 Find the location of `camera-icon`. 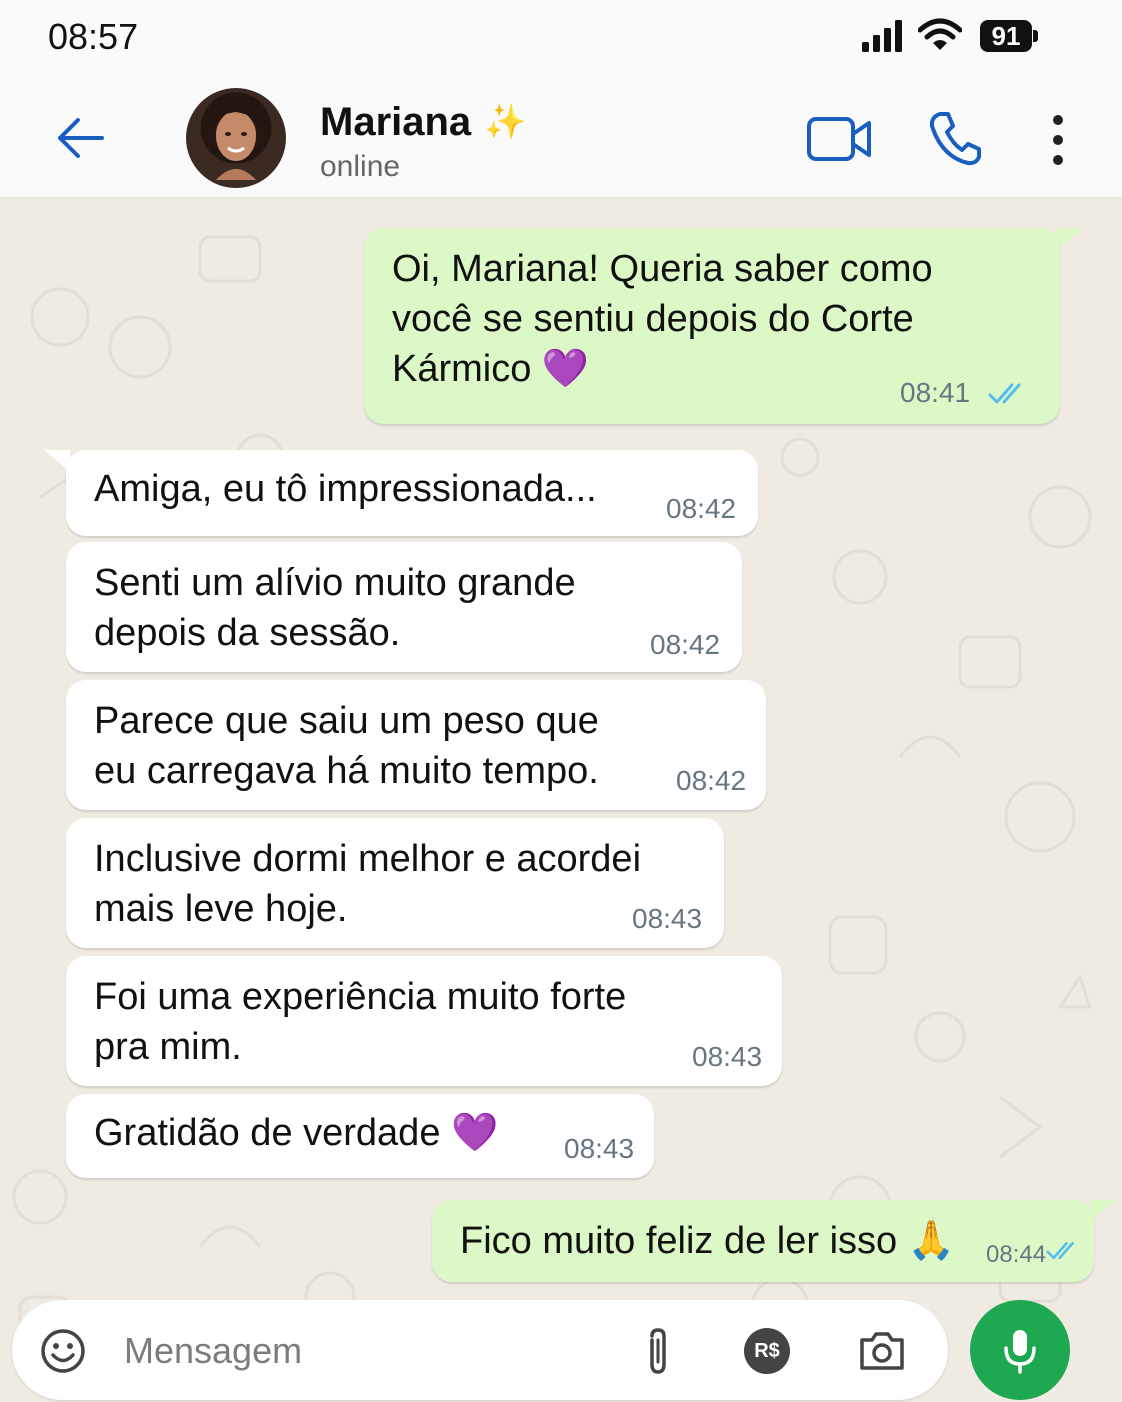

camera-icon is located at coordinates (882, 1351).